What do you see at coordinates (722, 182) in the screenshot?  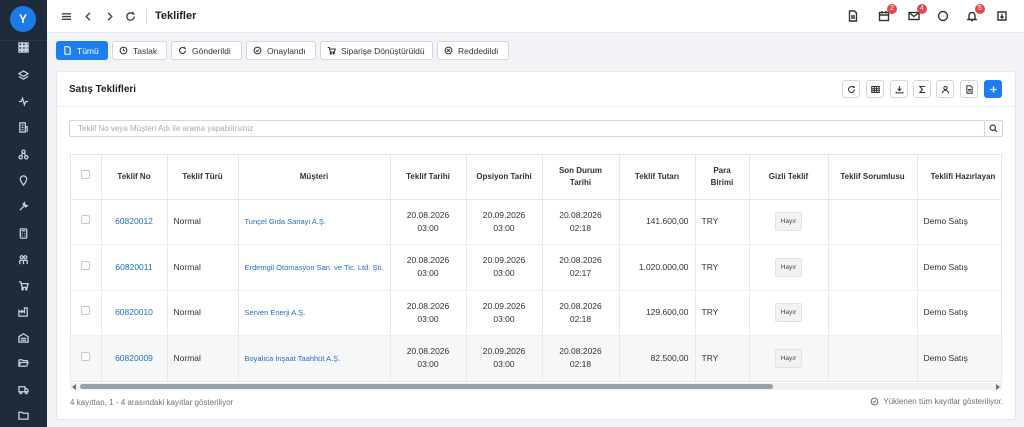 I see `header-text: Birimi` at bounding box center [722, 182].